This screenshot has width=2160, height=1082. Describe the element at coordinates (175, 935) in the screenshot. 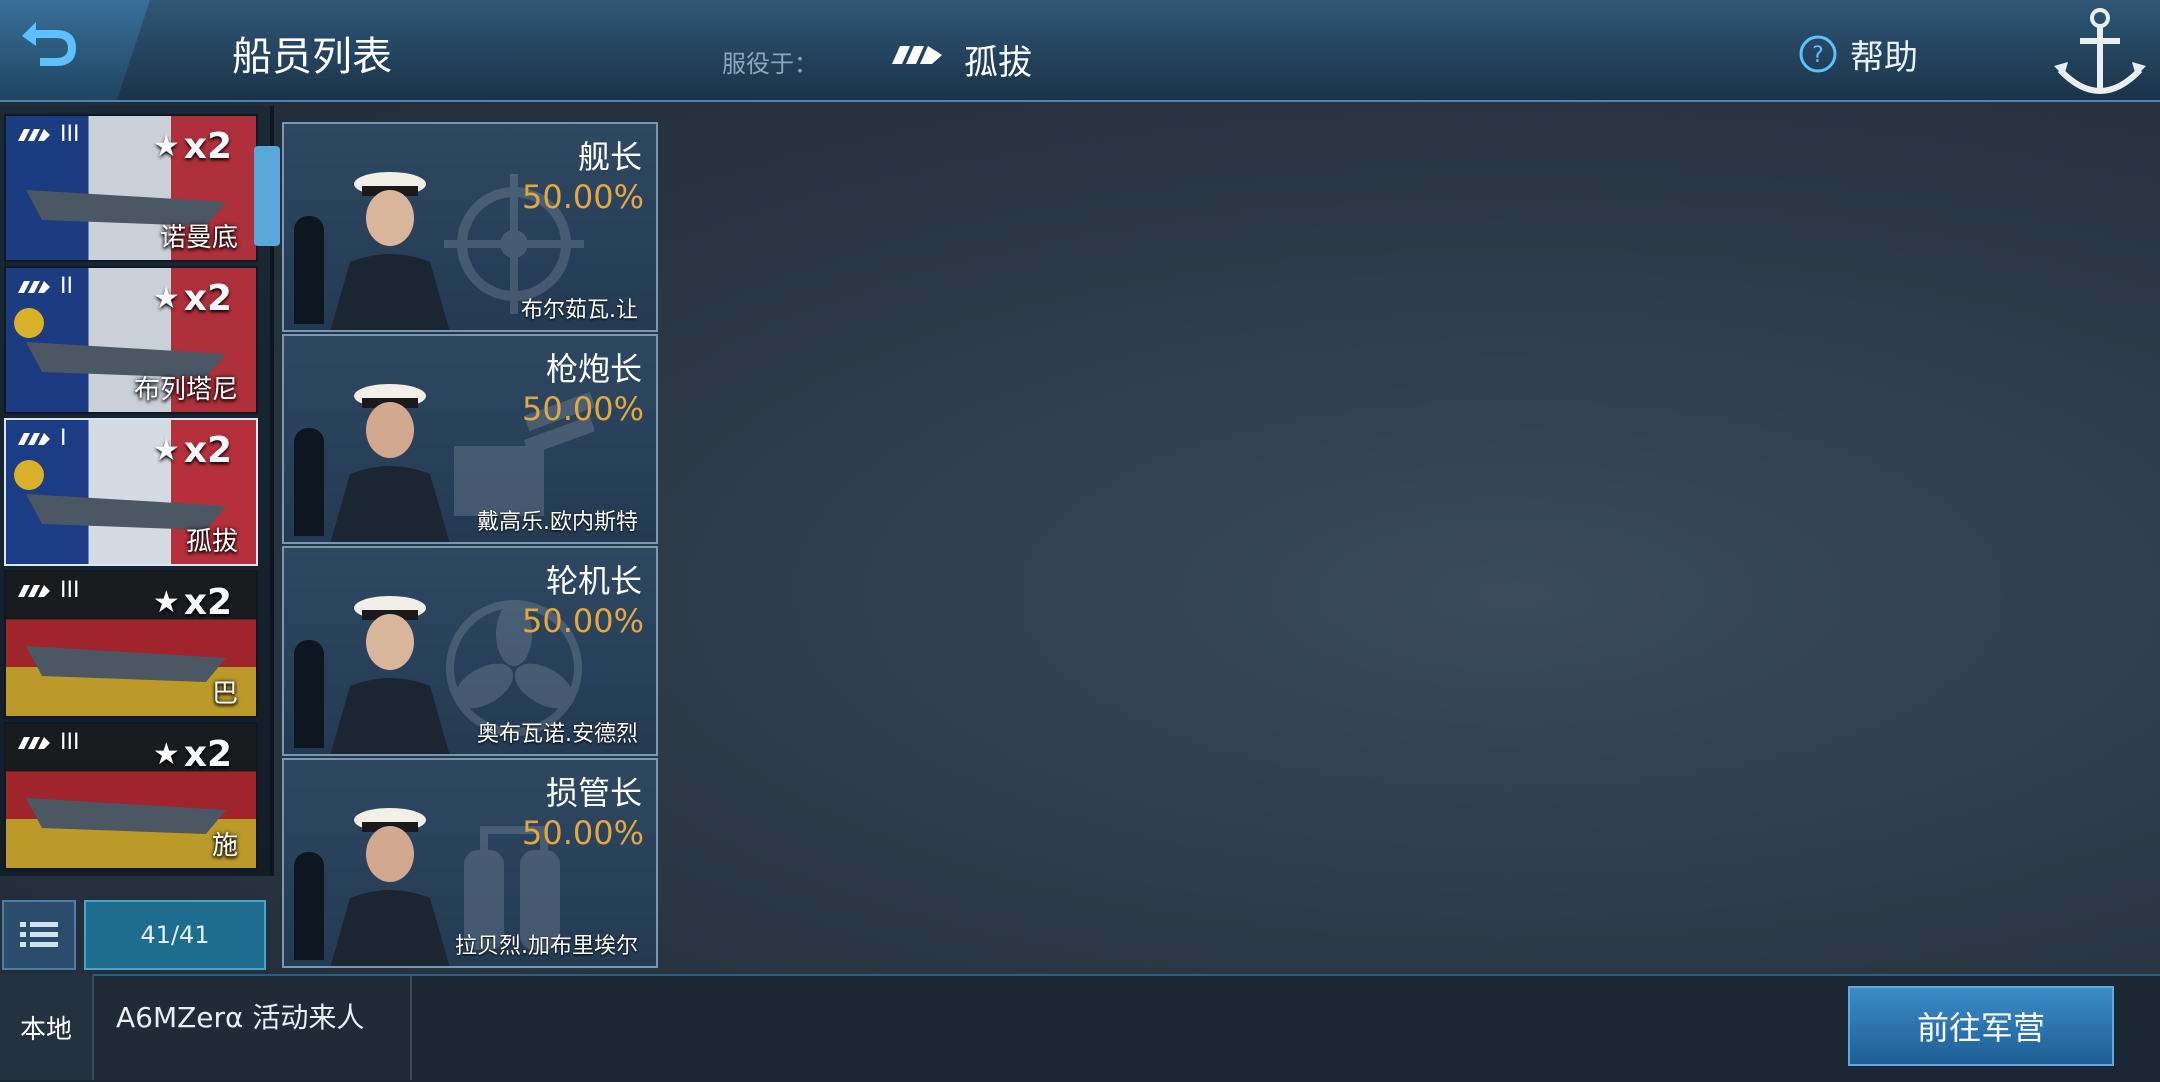

I see `ship-counter: 41/41` at that location.